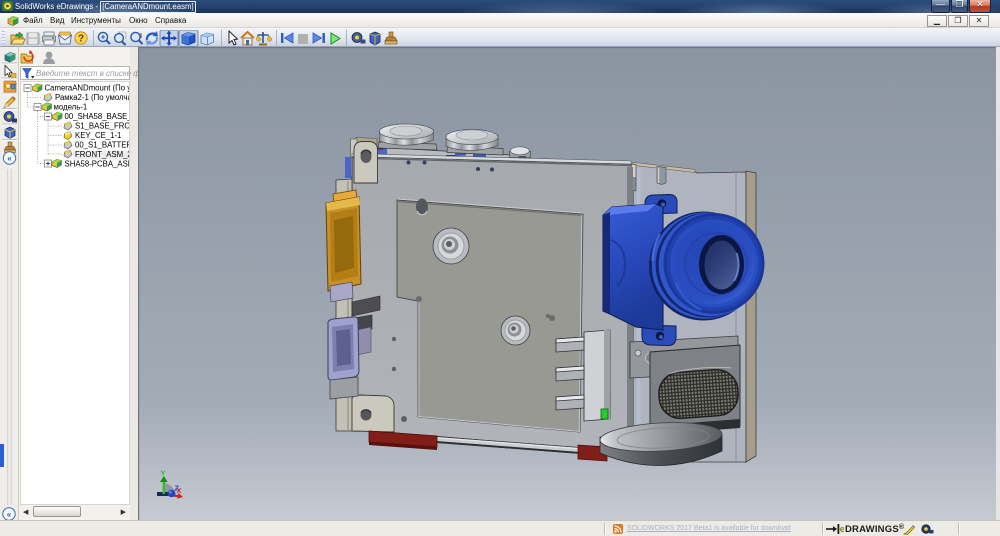 The width and height of the screenshot is (1000, 536). I want to click on svg-text: 00_SHA58_BASE_ASM, so click(97, 116).